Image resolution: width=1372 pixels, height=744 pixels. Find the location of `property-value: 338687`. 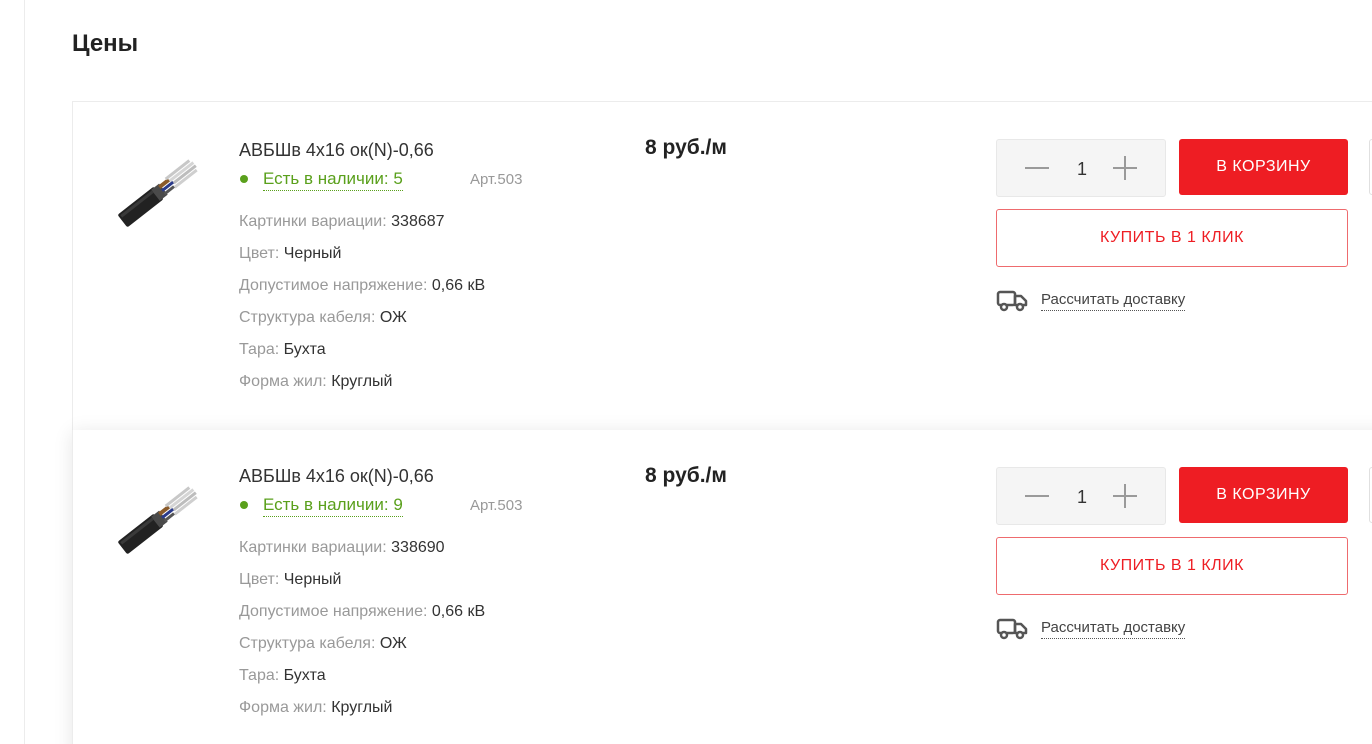

property-value: 338687 is located at coordinates (418, 221).